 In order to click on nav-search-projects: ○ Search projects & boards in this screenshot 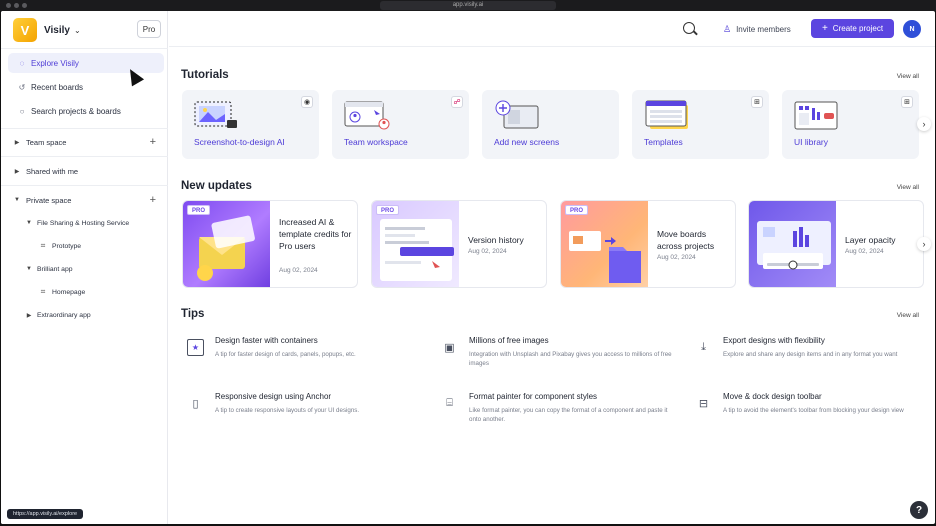, I will do `click(86, 111)`.